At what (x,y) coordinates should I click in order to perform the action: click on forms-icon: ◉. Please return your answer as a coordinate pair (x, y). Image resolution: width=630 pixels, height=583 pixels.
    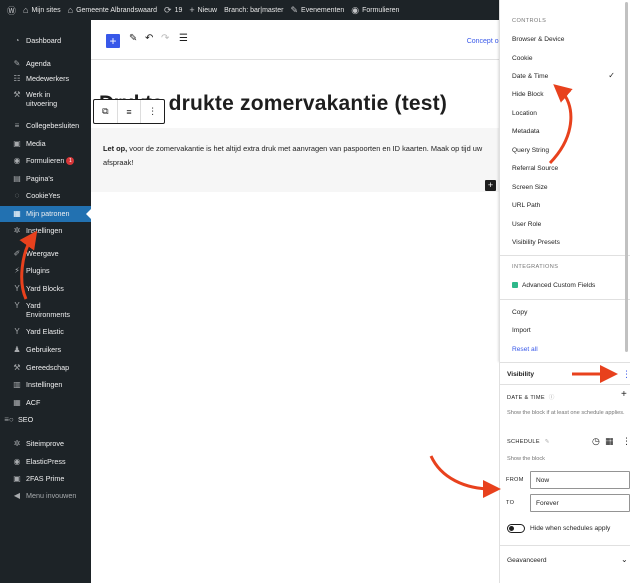
    Looking at the image, I should click on (17, 160).